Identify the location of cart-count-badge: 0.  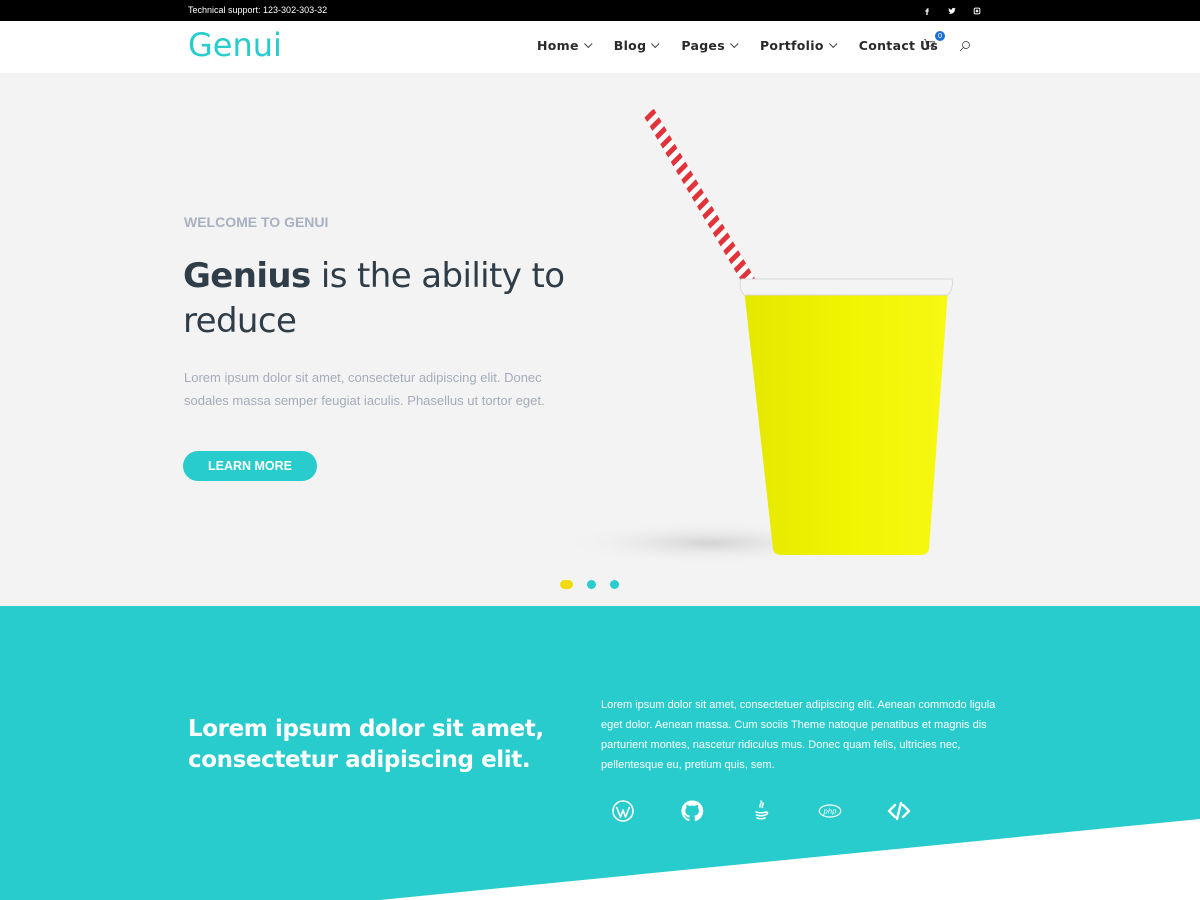
(940, 36).